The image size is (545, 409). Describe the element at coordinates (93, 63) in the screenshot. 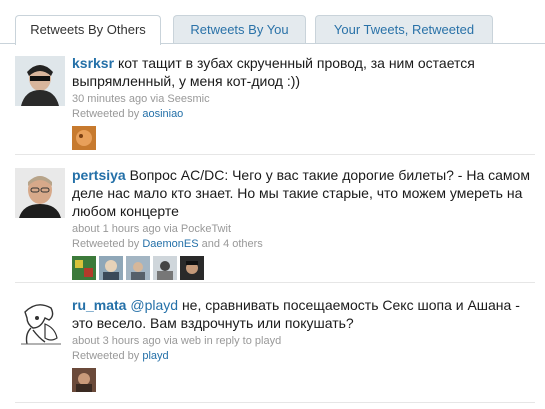

I see `tweet-username: ksrksr` at that location.